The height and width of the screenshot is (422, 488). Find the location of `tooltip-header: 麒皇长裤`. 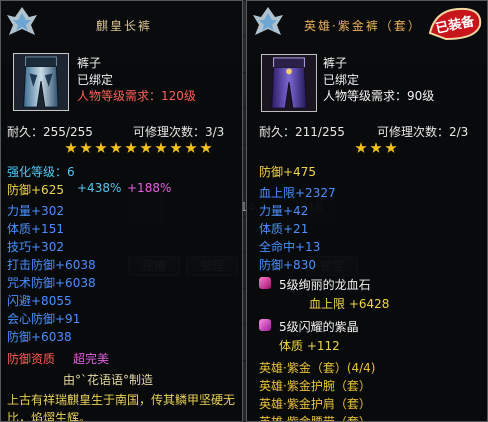

tooltip-header: 麒皇长裤 is located at coordinates (121, 22).